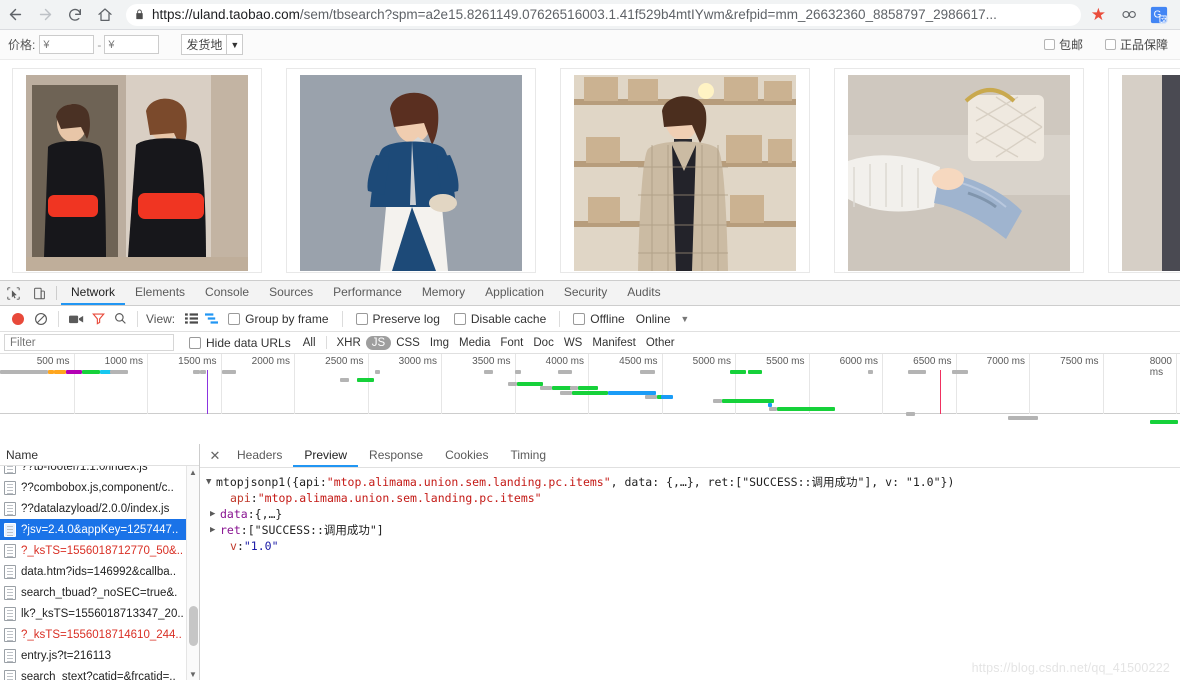  Describe the element at coordinates (99, 655) in the screenshot. I see `request-list-item: entry.js?t=216113` at that location.